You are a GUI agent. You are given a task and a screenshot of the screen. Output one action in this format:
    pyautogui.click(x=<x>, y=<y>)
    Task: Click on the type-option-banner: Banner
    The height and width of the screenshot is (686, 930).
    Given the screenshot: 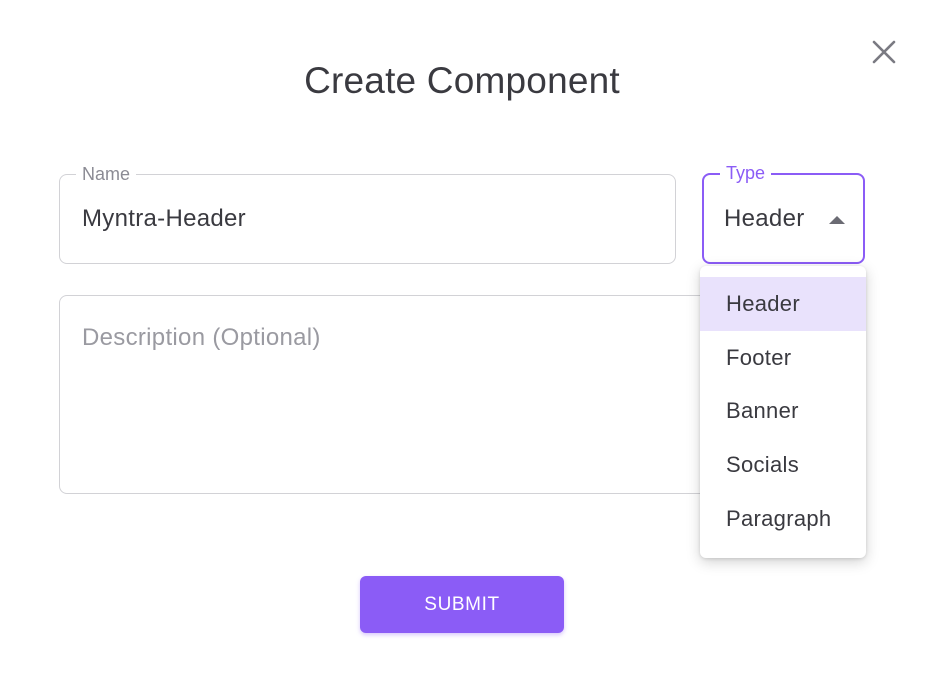 What is the action you would take?
    pyautogui.click(x=783, y=411)
    